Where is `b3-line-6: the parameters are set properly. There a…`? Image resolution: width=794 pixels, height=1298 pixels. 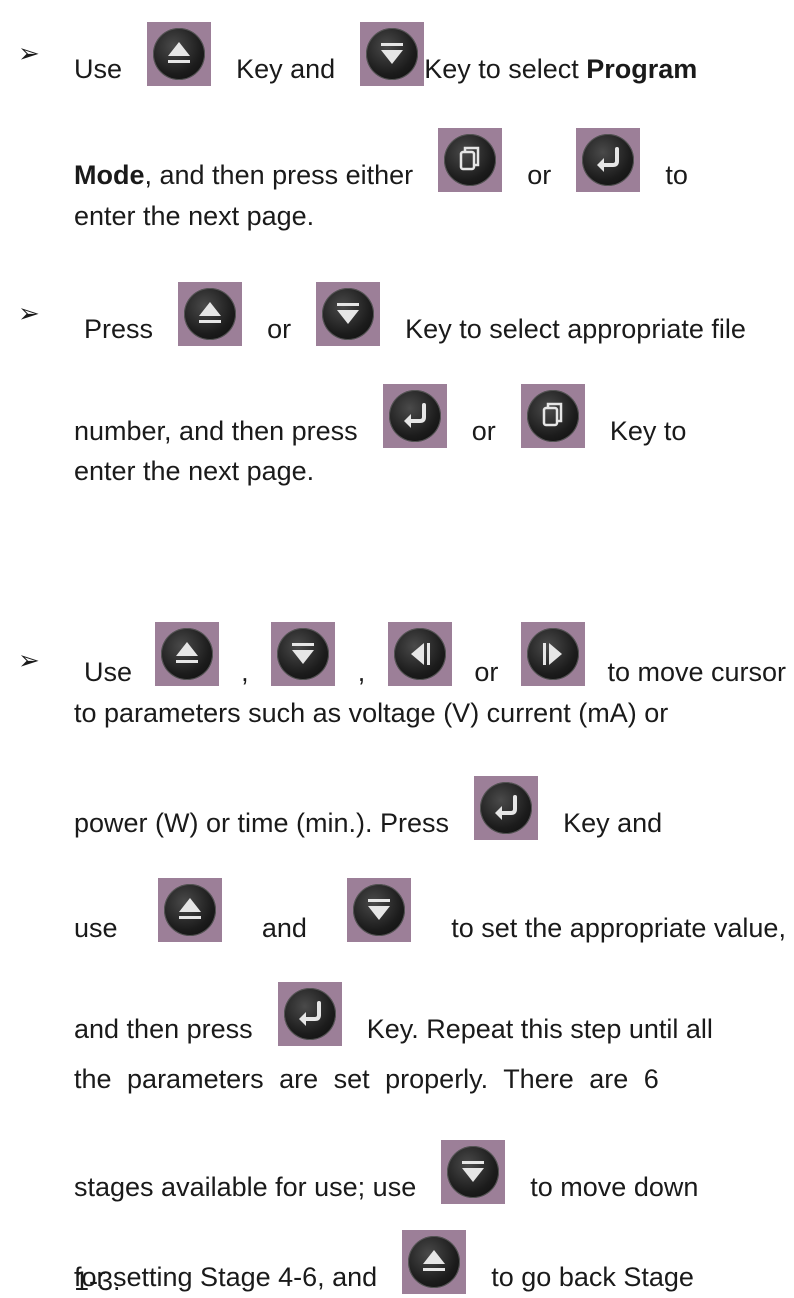
b3-line-6: the parameters are set properly. There a… is located at coordinates (430, 1079).